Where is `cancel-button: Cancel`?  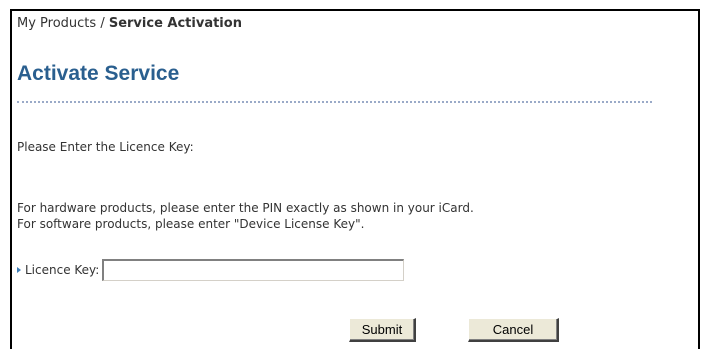 cancel-button: Cancel is located at coordinates (513, 330).